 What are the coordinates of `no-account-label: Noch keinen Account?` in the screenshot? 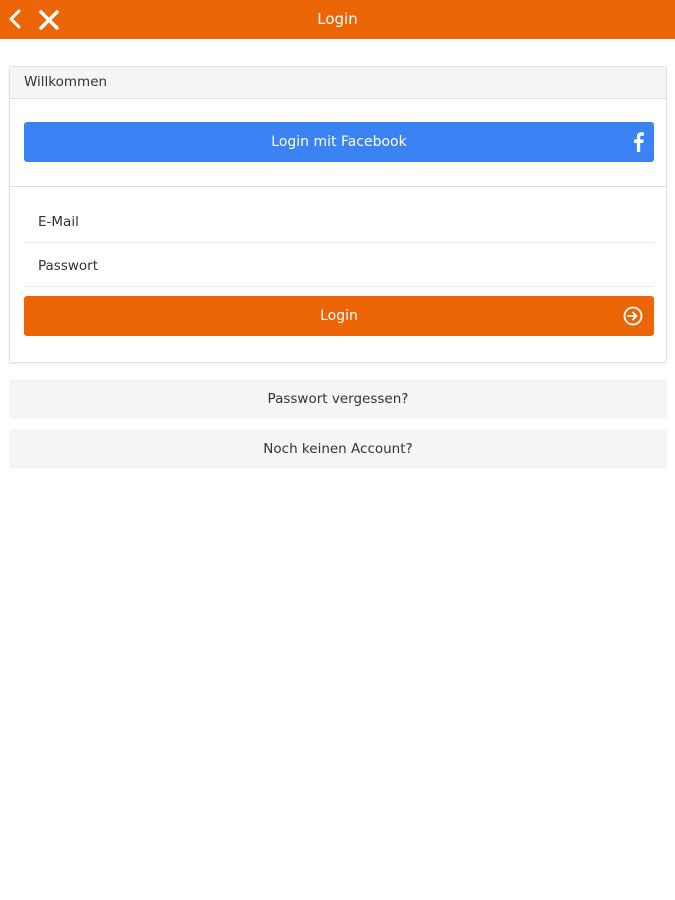 It's located at (338, 449).